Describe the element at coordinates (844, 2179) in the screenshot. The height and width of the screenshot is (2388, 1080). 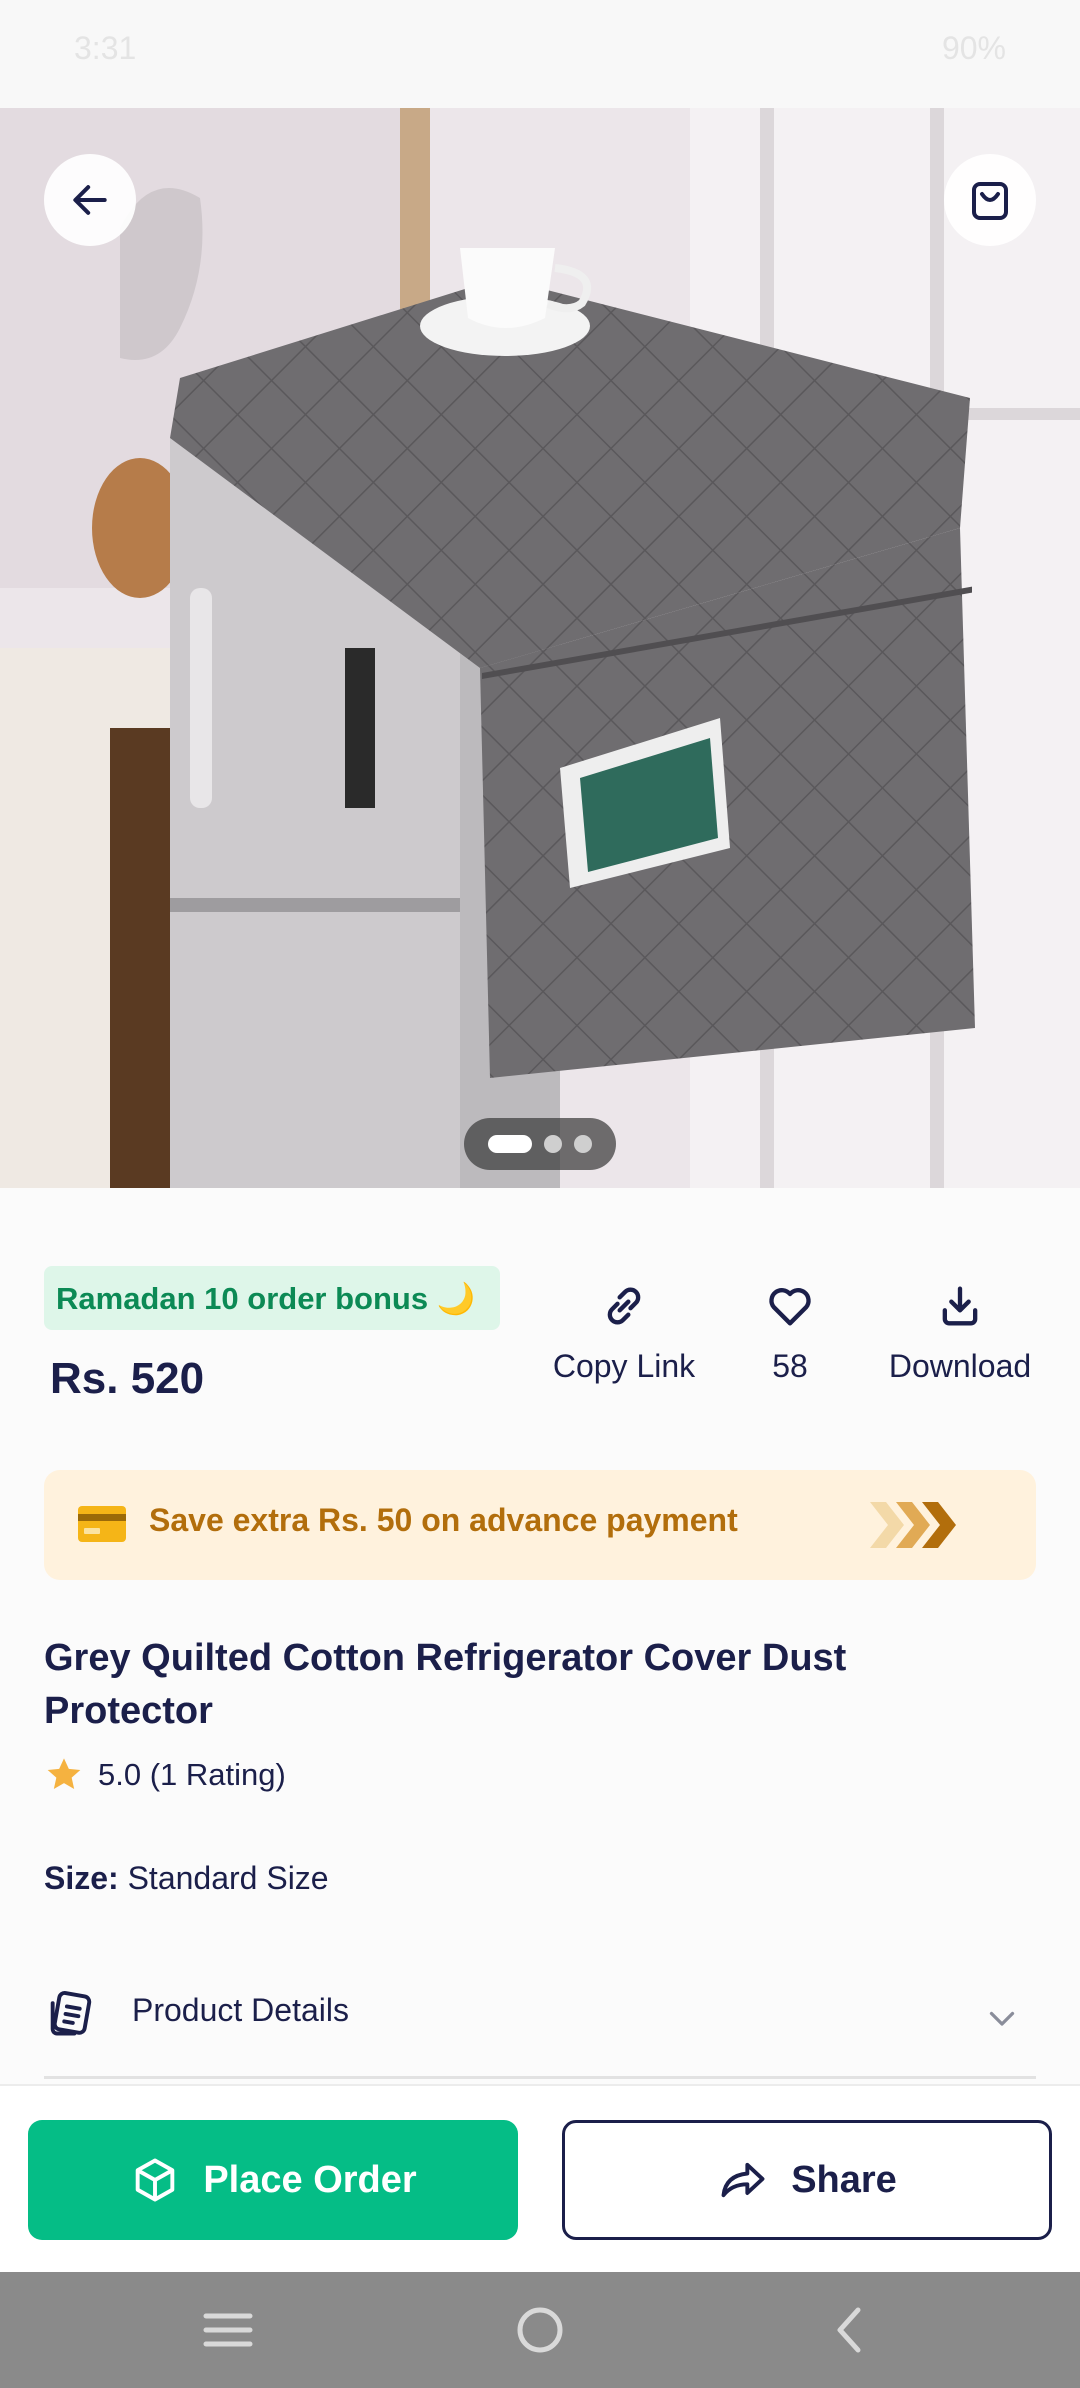
I see `share-label: Share` at that location.